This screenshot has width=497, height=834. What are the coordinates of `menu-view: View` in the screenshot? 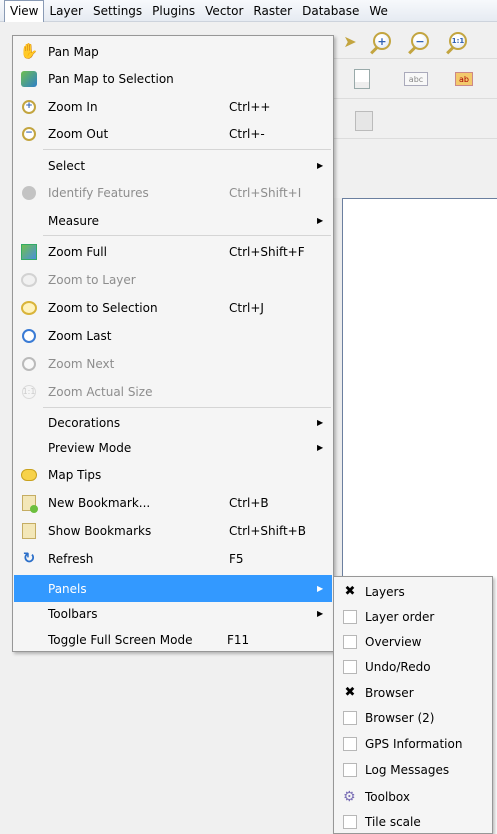 It's located at (24, 11).